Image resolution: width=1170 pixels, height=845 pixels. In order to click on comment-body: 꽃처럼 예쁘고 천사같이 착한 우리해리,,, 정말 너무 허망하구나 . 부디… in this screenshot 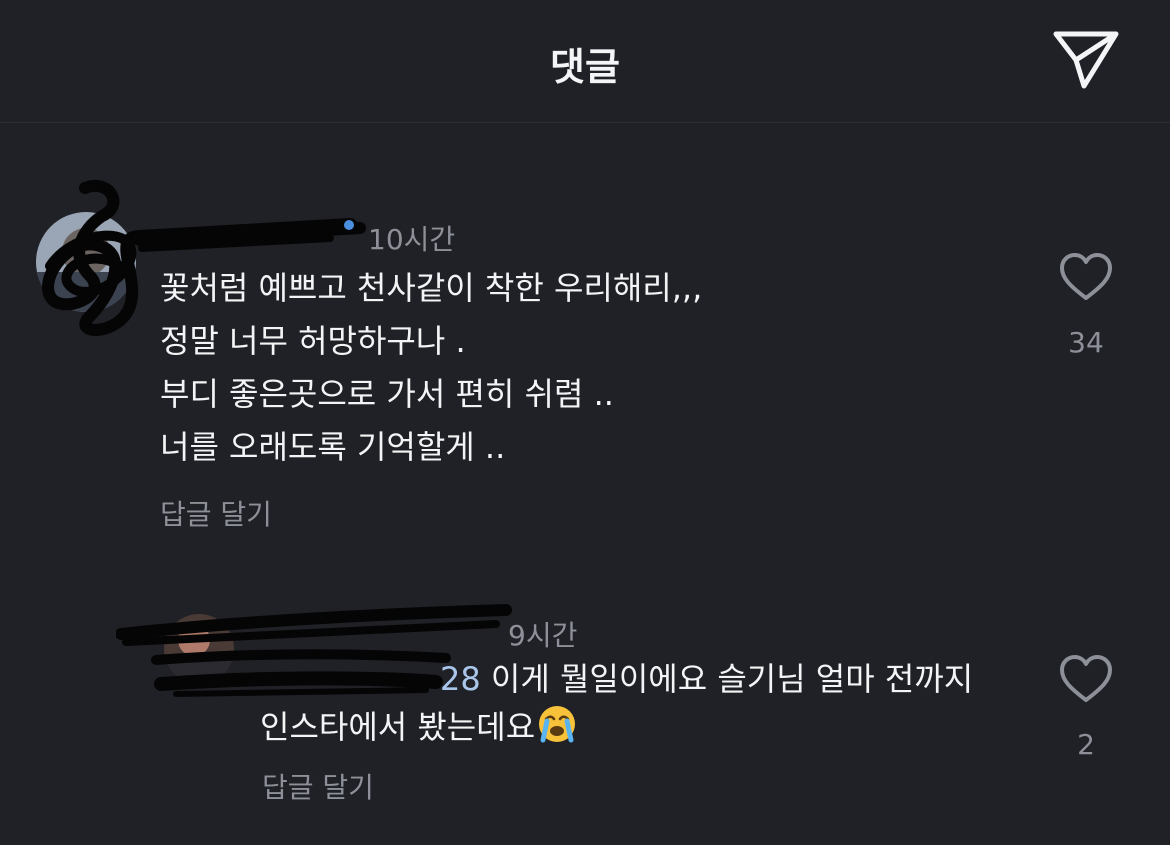, I will do `click(431, 368)`.